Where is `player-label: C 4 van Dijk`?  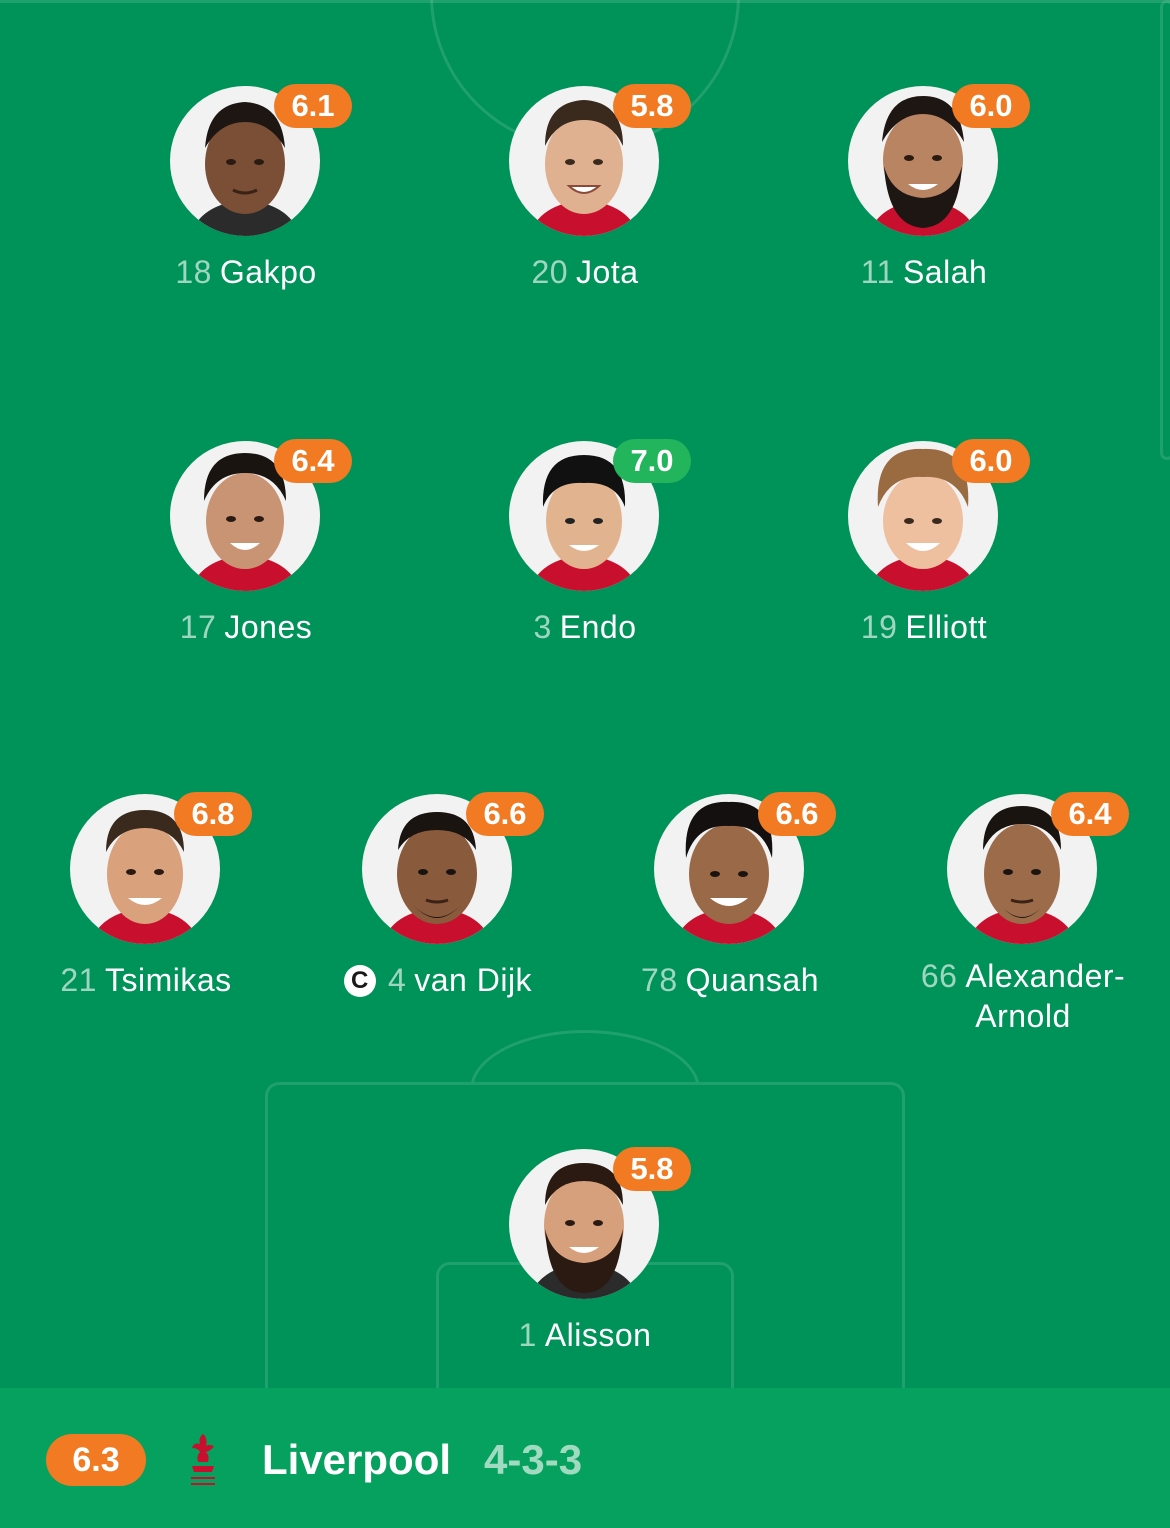 player-label: C 4 van Dijk is located at coordinates (438, 980).